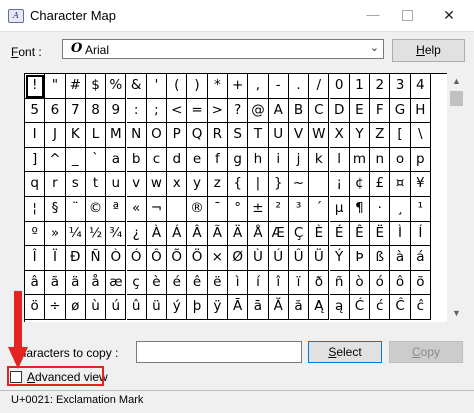 The width and height of the screenshot is (474, 413). I want to click on character-cell: G, so click(400, 111).